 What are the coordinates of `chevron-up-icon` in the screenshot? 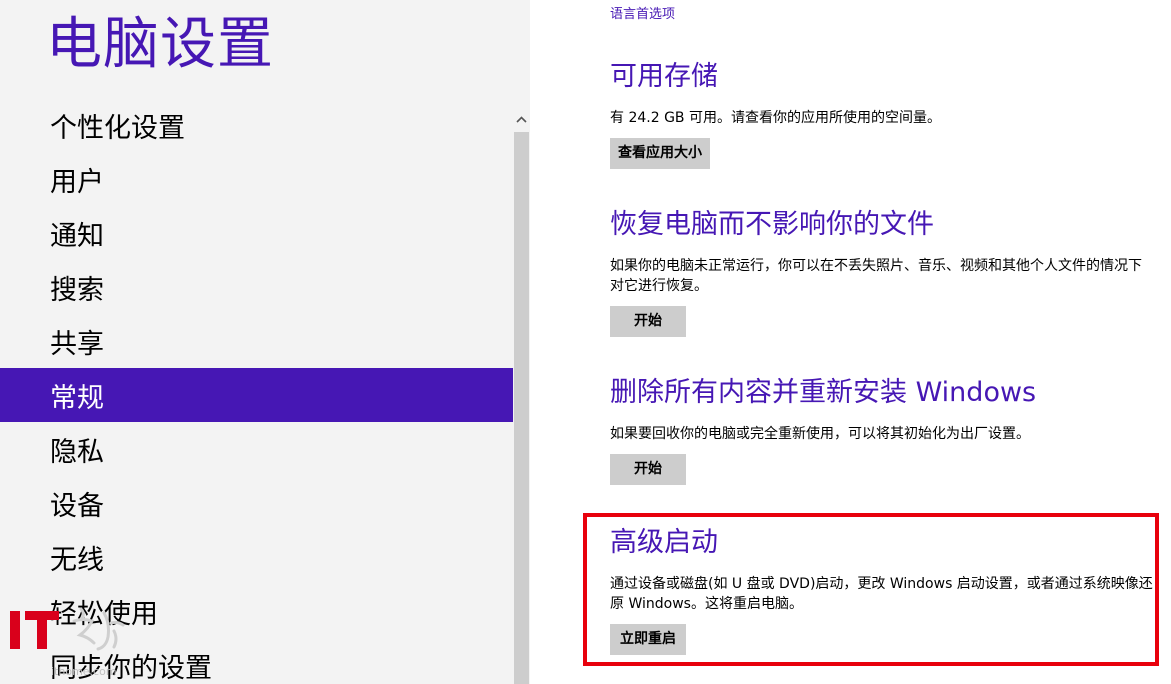 It's located at (521, 119).